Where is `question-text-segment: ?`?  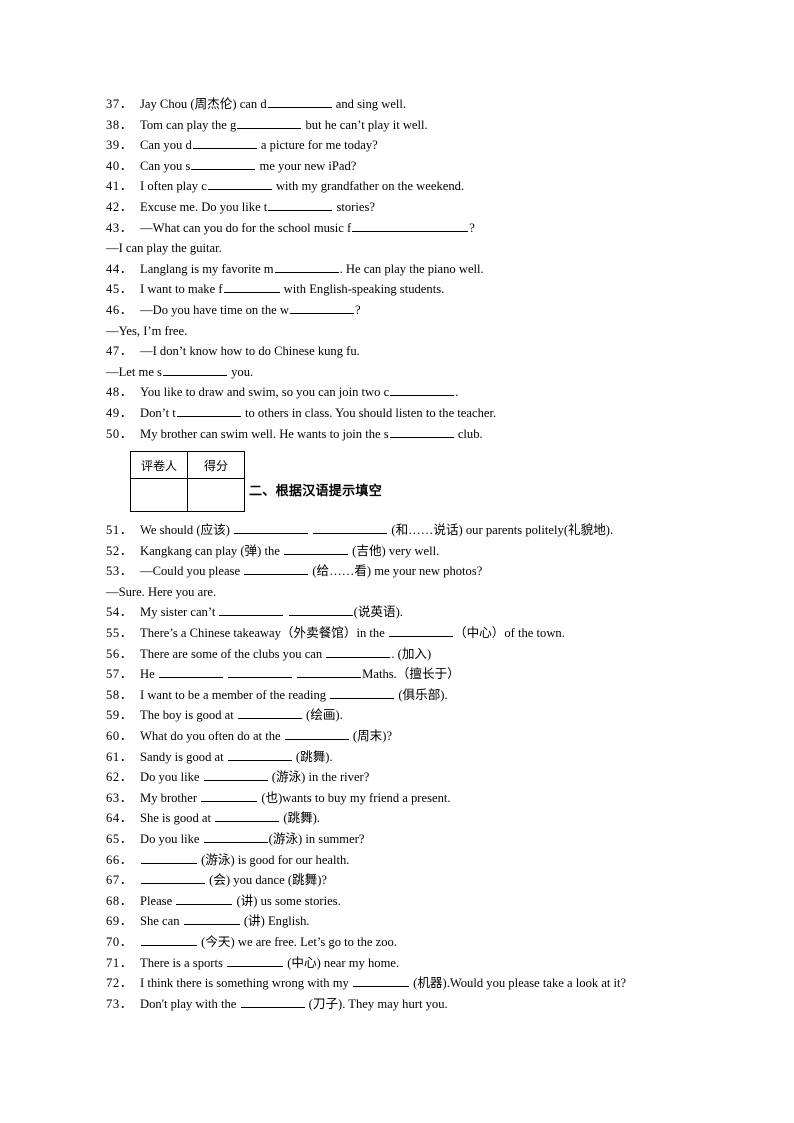 question-text-segment: ? is located at coordinates (472, 227).